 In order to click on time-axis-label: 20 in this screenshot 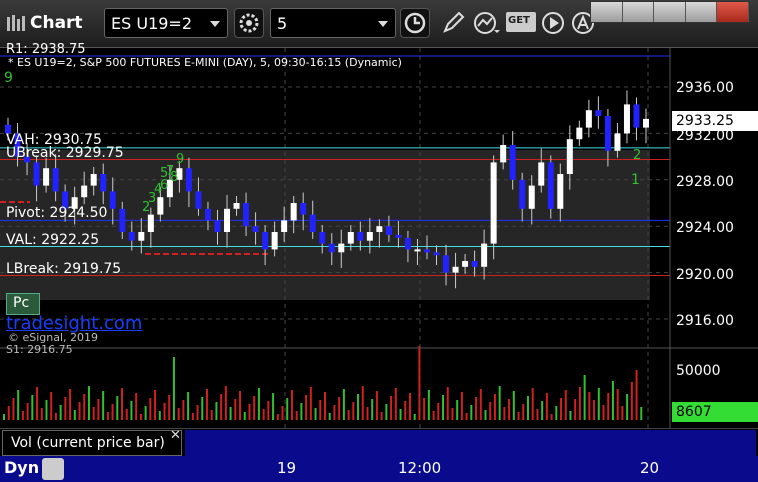, I will do `click(650, 468)`.